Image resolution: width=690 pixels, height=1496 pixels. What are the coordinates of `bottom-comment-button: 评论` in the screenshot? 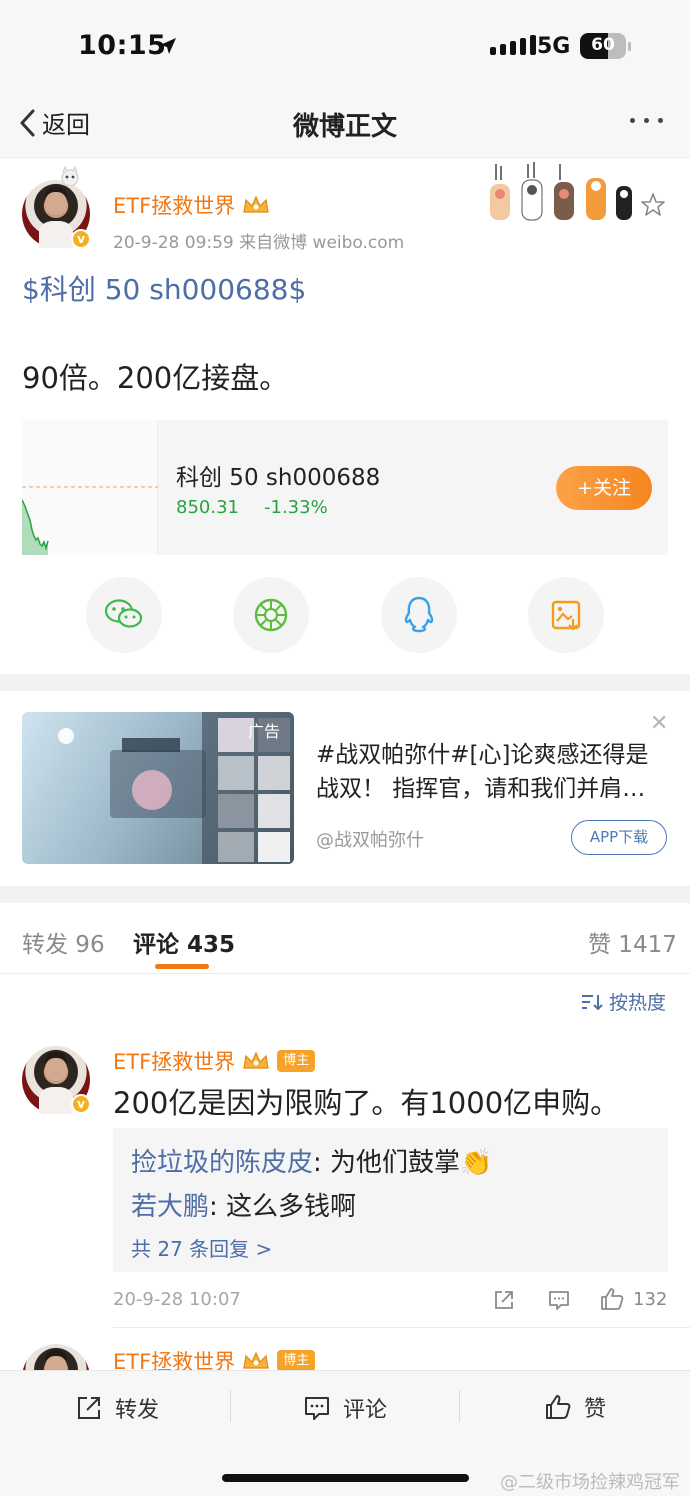 It's located at (345, 1408).